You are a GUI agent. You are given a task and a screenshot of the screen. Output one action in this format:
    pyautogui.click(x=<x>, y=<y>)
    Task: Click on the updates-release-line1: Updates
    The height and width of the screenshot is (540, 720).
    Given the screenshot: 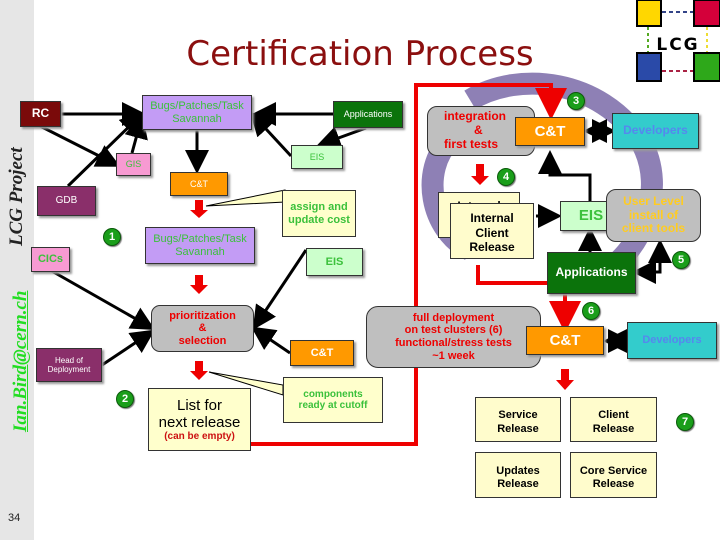 What is the action you would take?
    pyautogui.click(x=518, y=470)
    